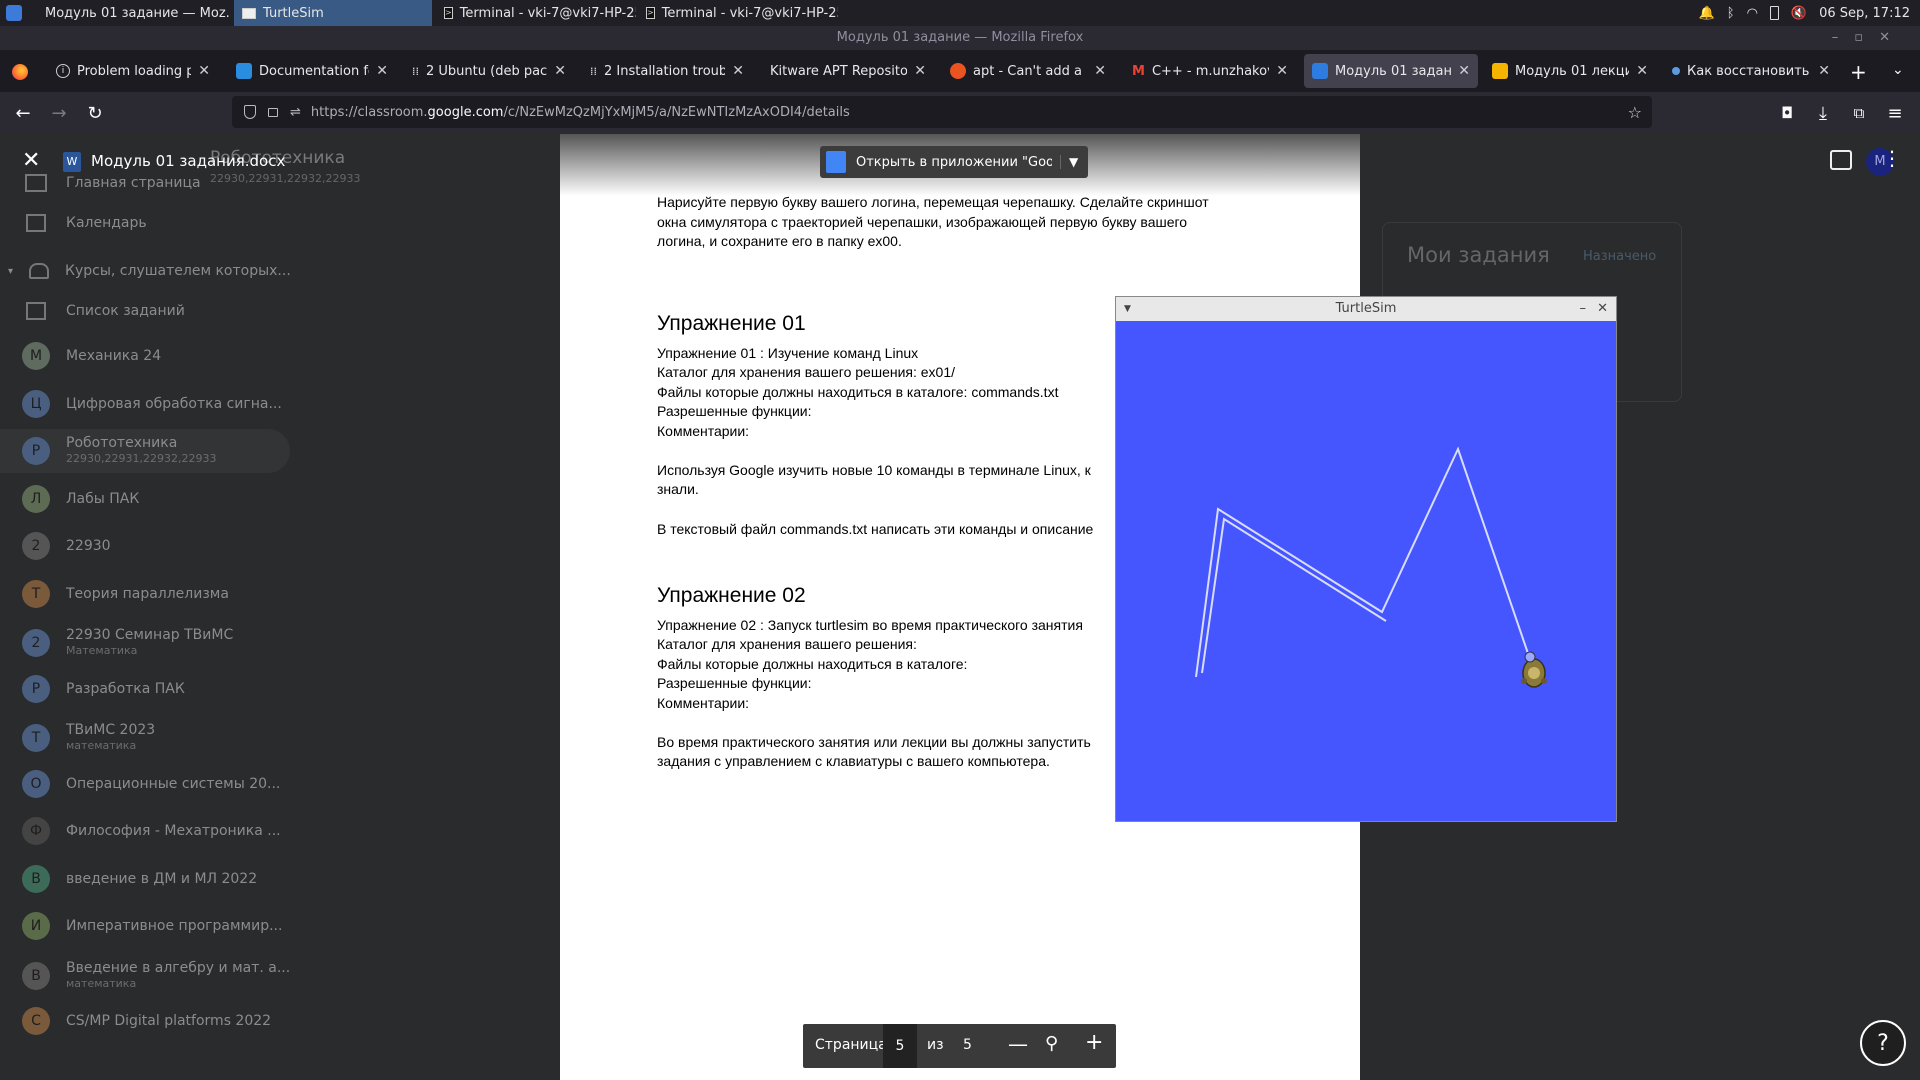  I want to click on window-menu-icon: ▼, so click(1127, 309).